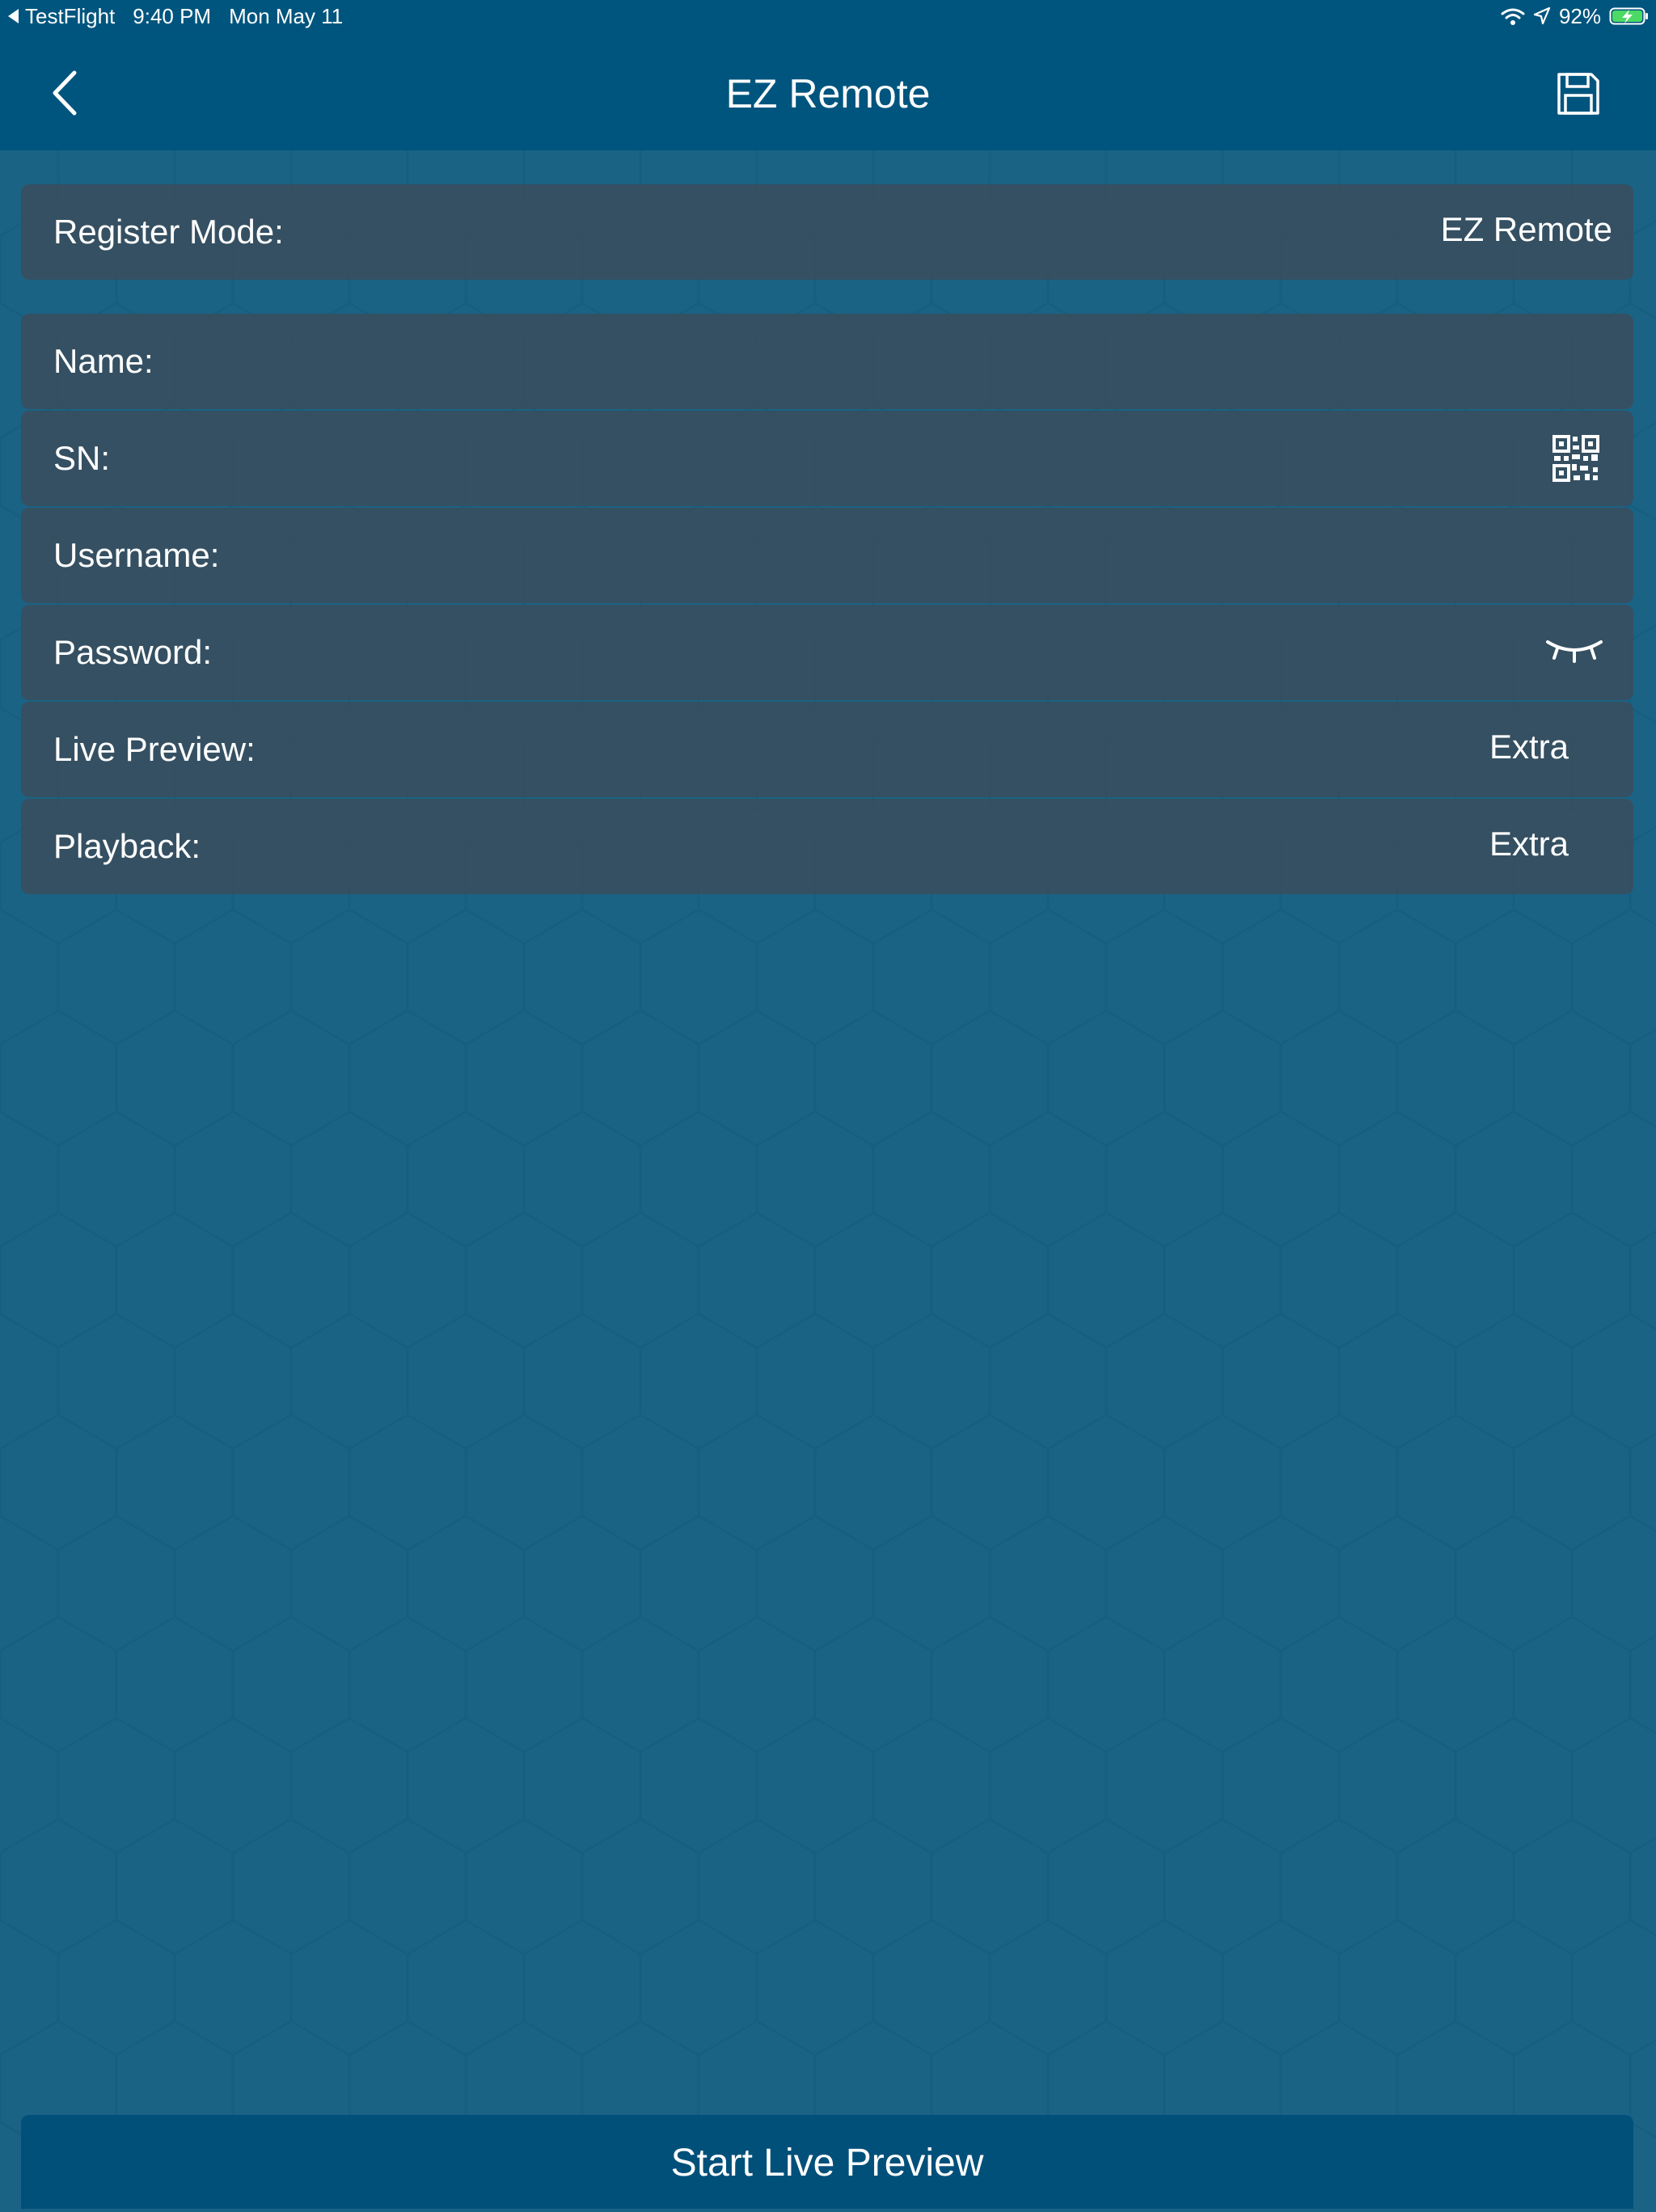  What do you see at coordinates (1529, 747) in the screenshot?
I see `live-preview-value: Extra` at bounding box center [1529, 747].